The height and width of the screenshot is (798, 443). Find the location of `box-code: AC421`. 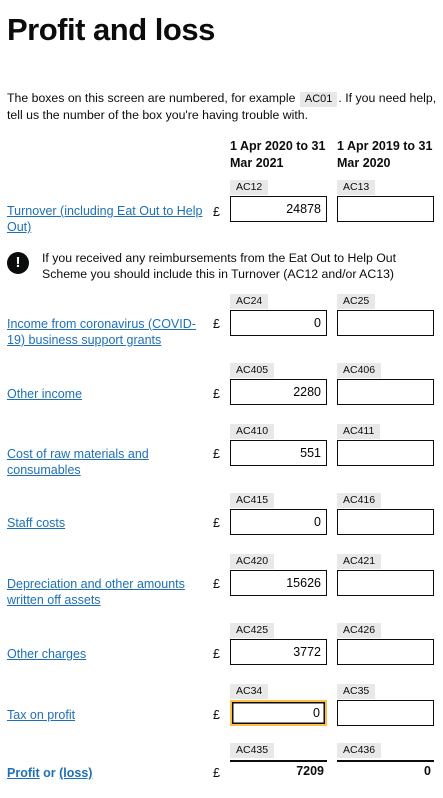

box-code: AC421 is located at coordinates (359, 561).